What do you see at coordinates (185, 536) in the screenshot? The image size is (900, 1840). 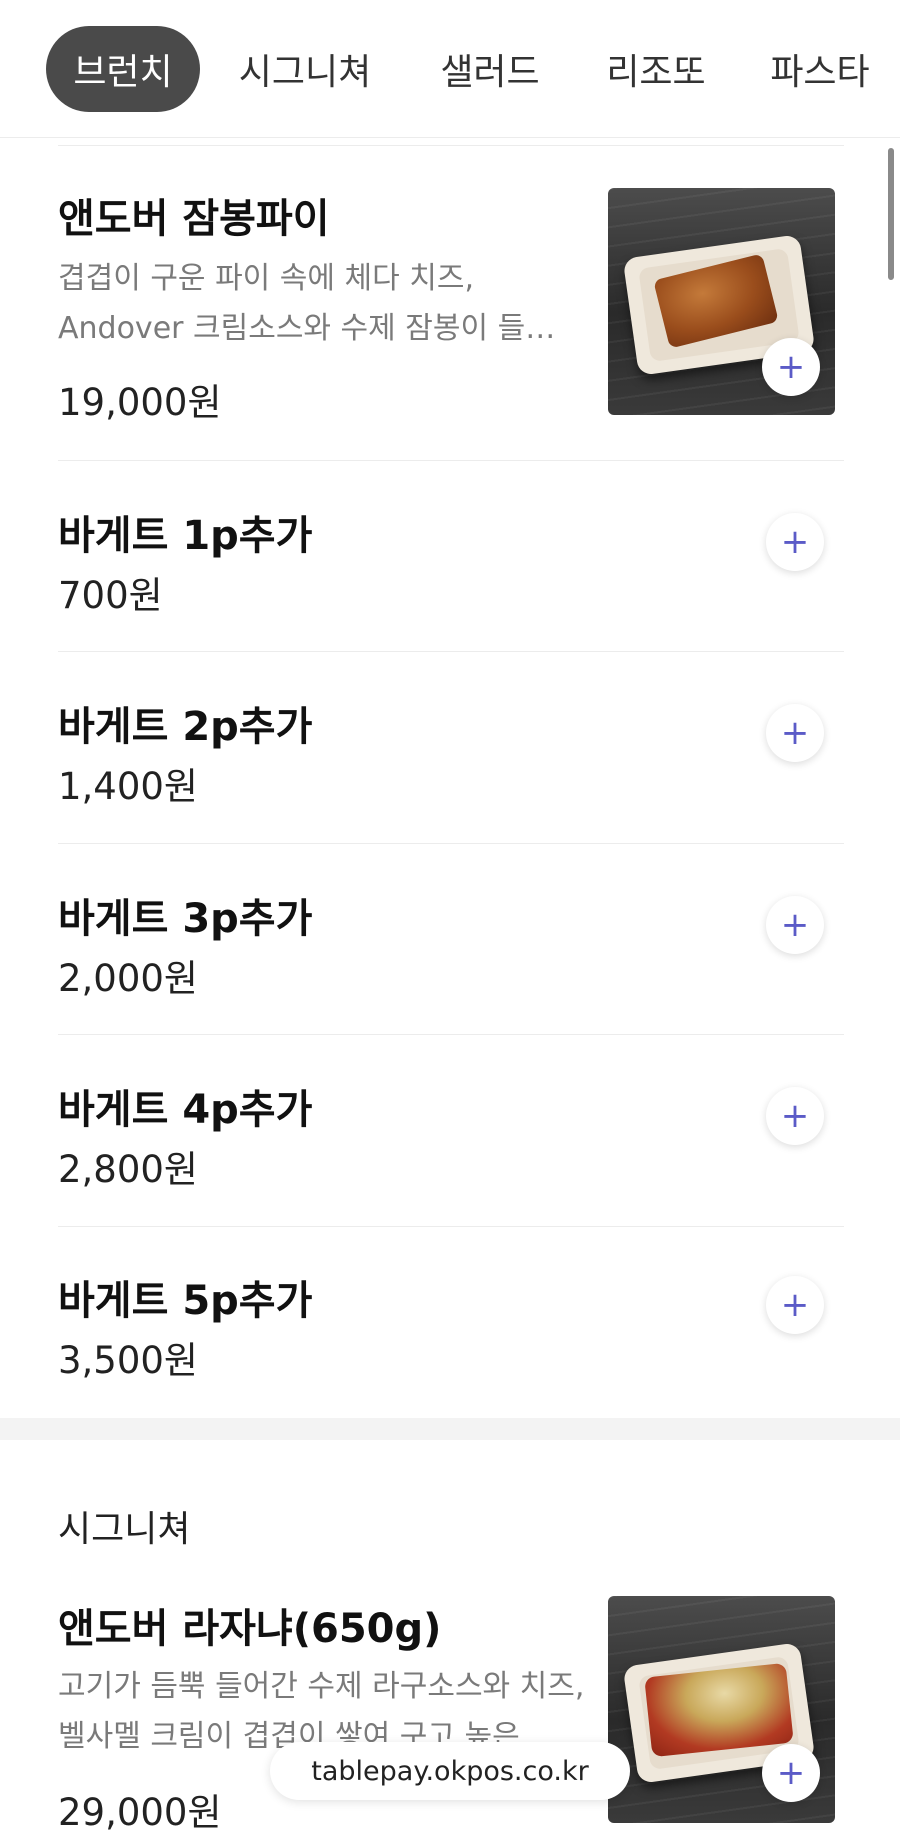 I see `item-name: 바게트 1p추가` at bounding box center [185, 536].